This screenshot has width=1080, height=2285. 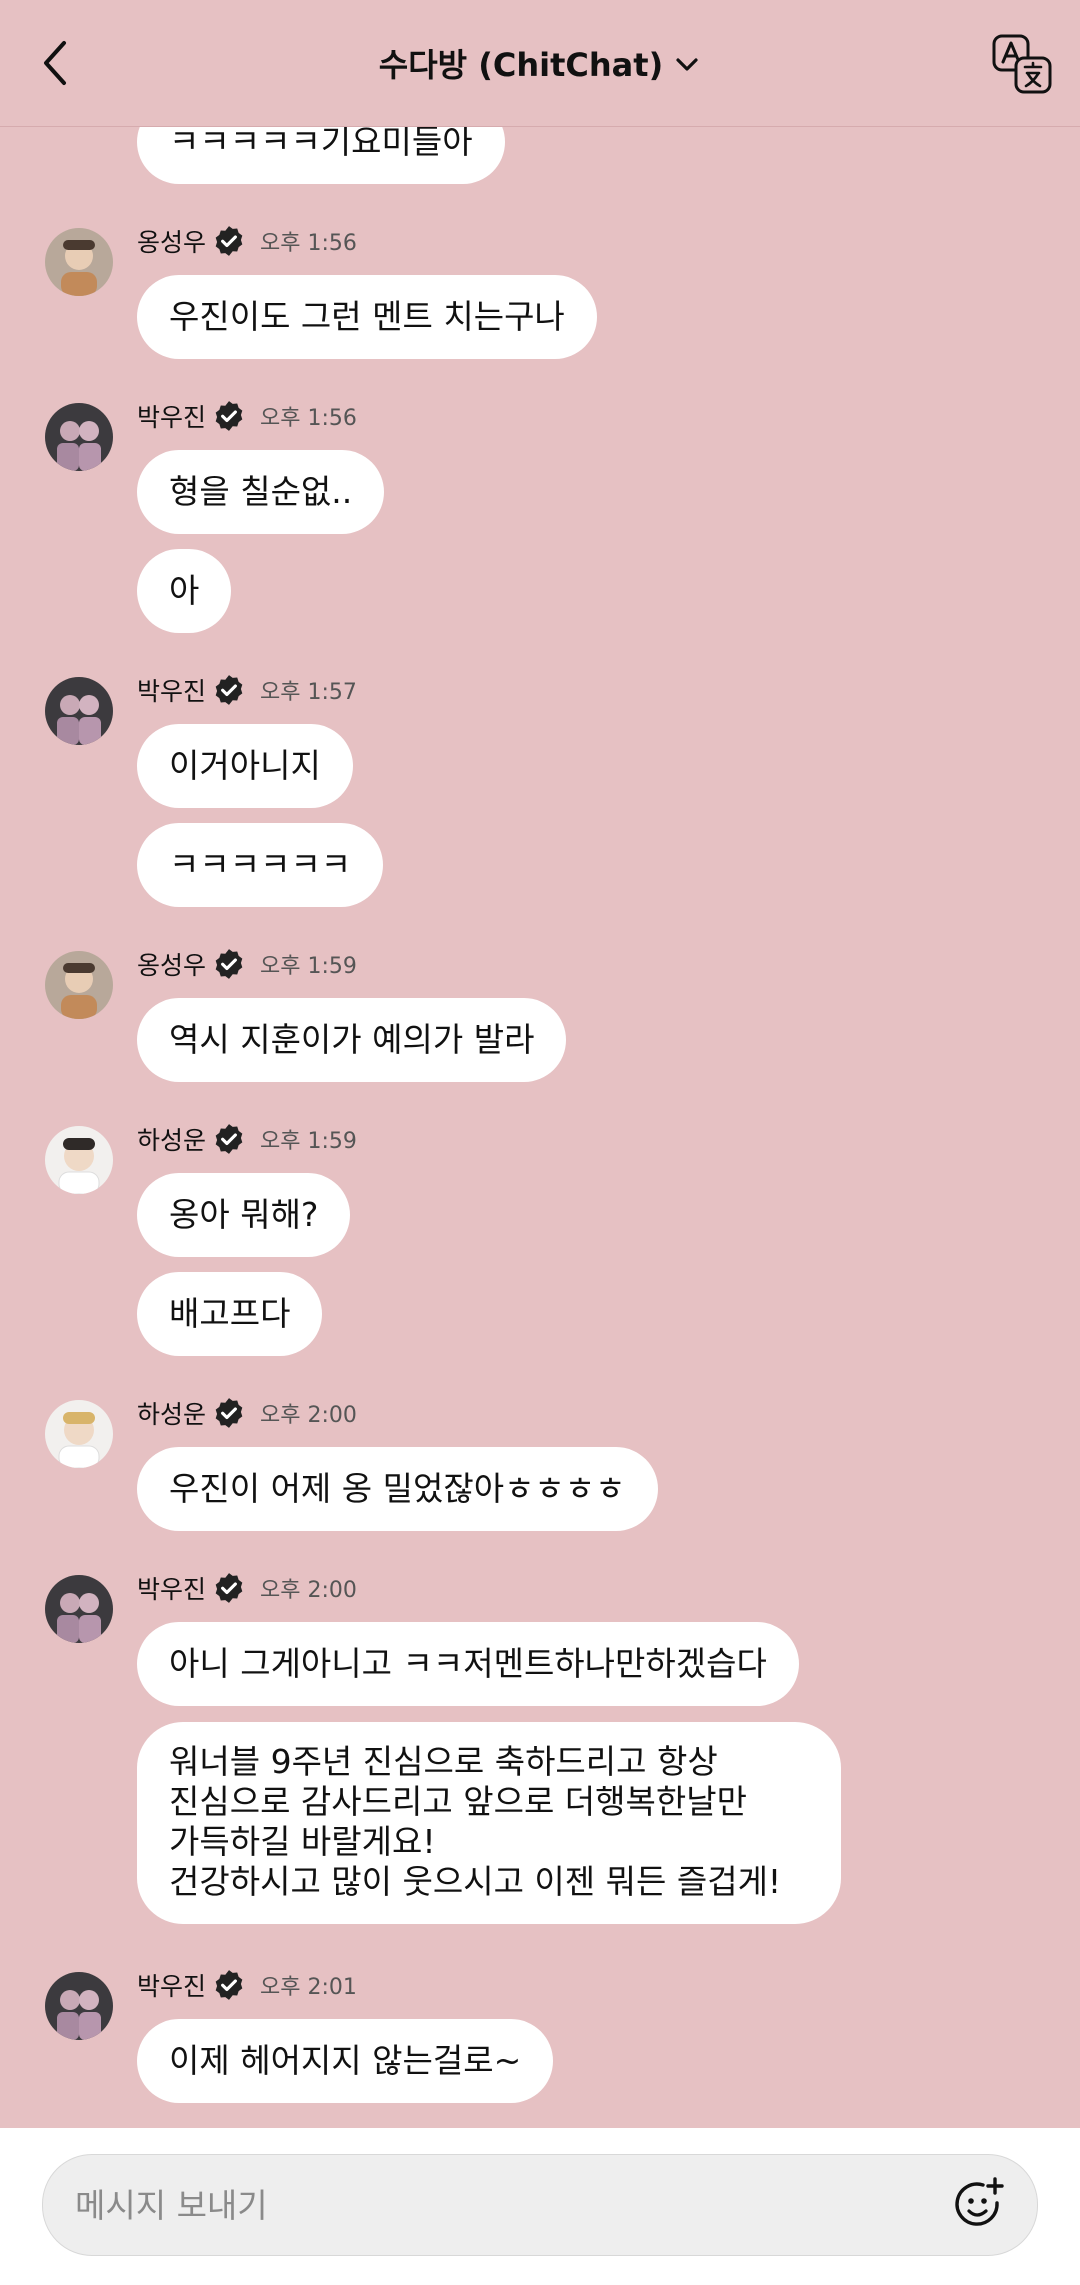 I want to click on message-time: 오후 1:57, so click(x=308, y=692).